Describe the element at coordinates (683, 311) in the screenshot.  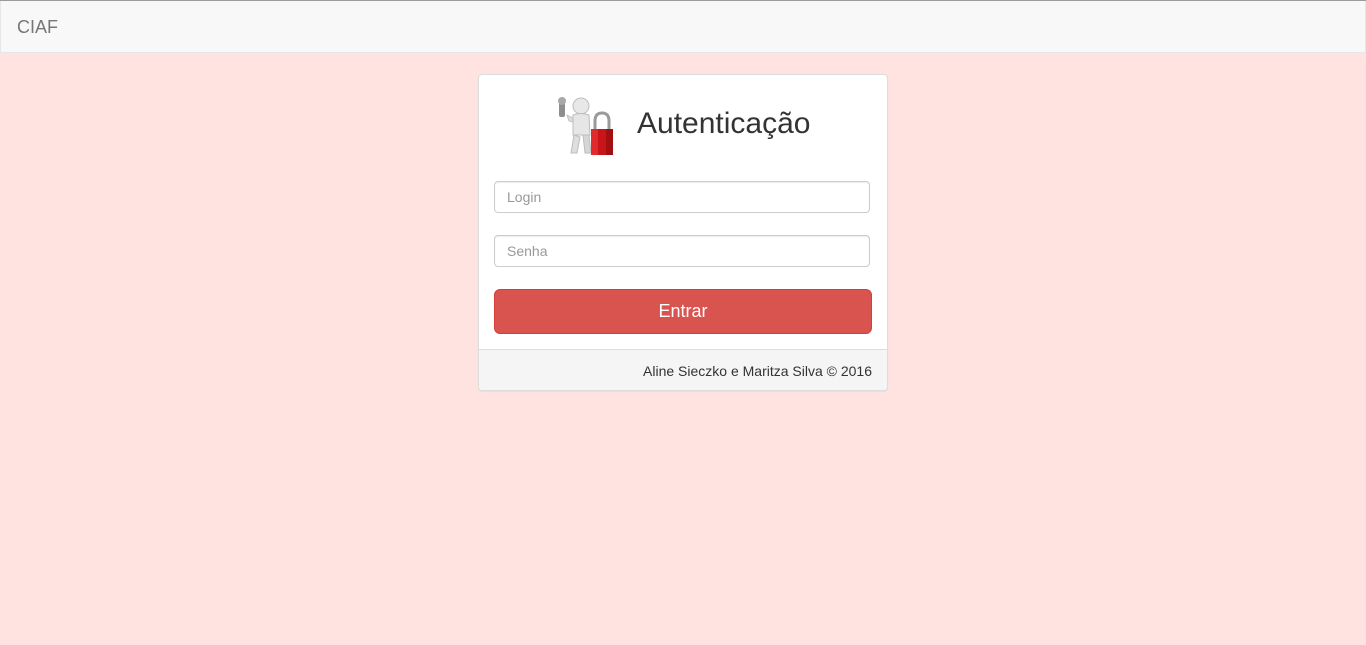
I see `submit-button: Entrar` at that location.